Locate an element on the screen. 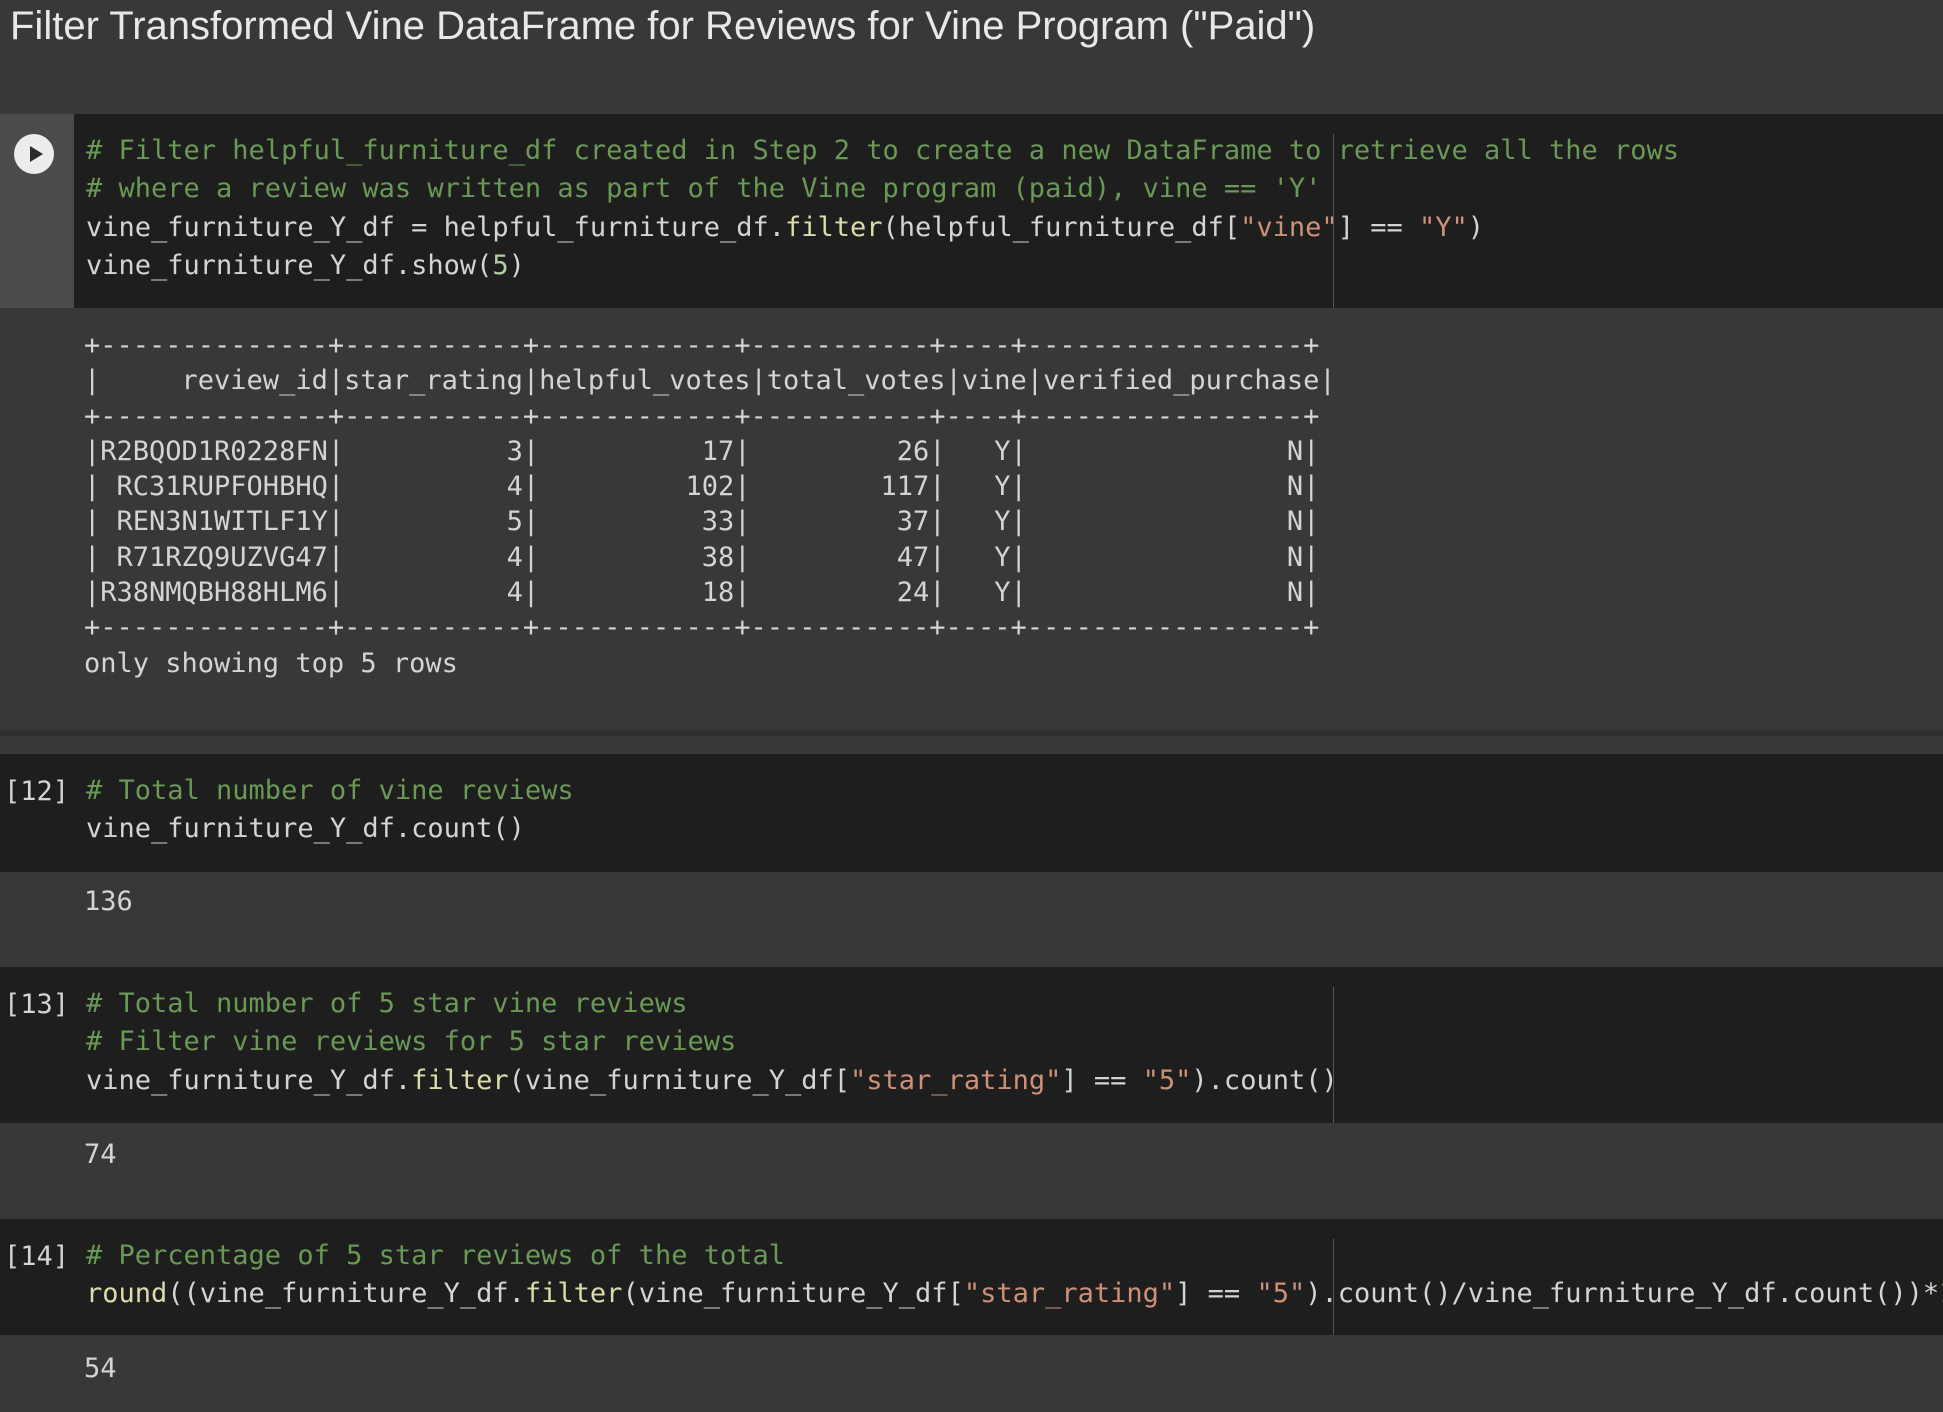  play-circle-icon is located at coordinates (34, 154).